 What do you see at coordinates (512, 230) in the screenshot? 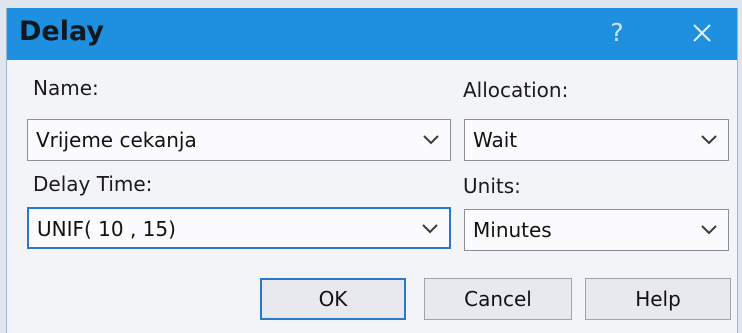
I see `units-value: Minutes` at bounding box center [512, 230].